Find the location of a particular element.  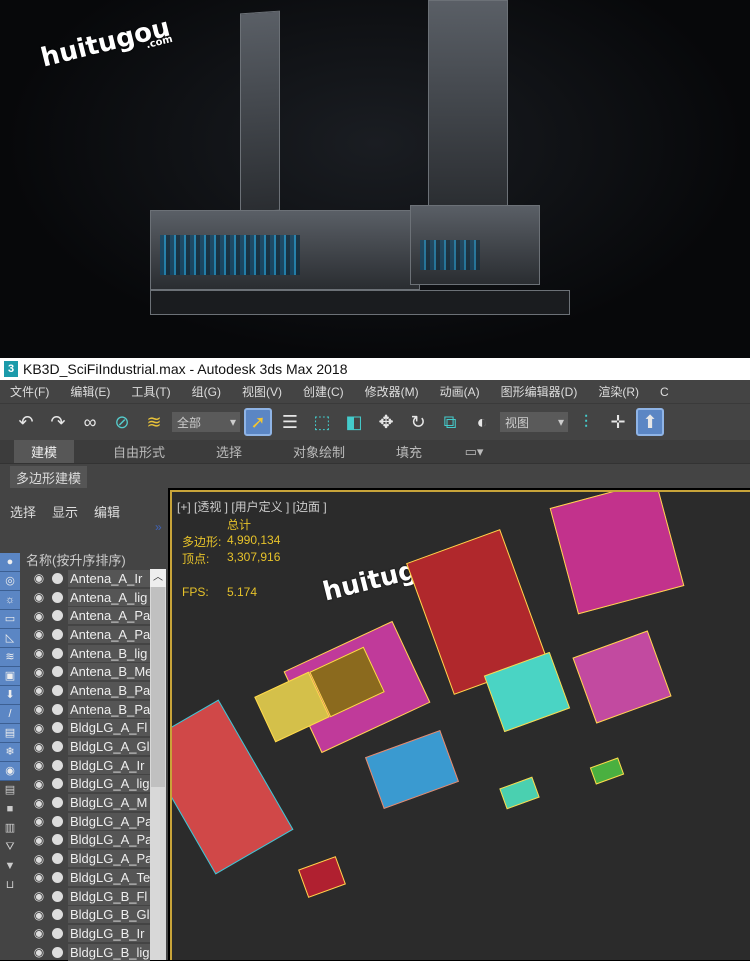

list-item: ◉ BldgLG_A_Fl is located at coordinates (90, 728).